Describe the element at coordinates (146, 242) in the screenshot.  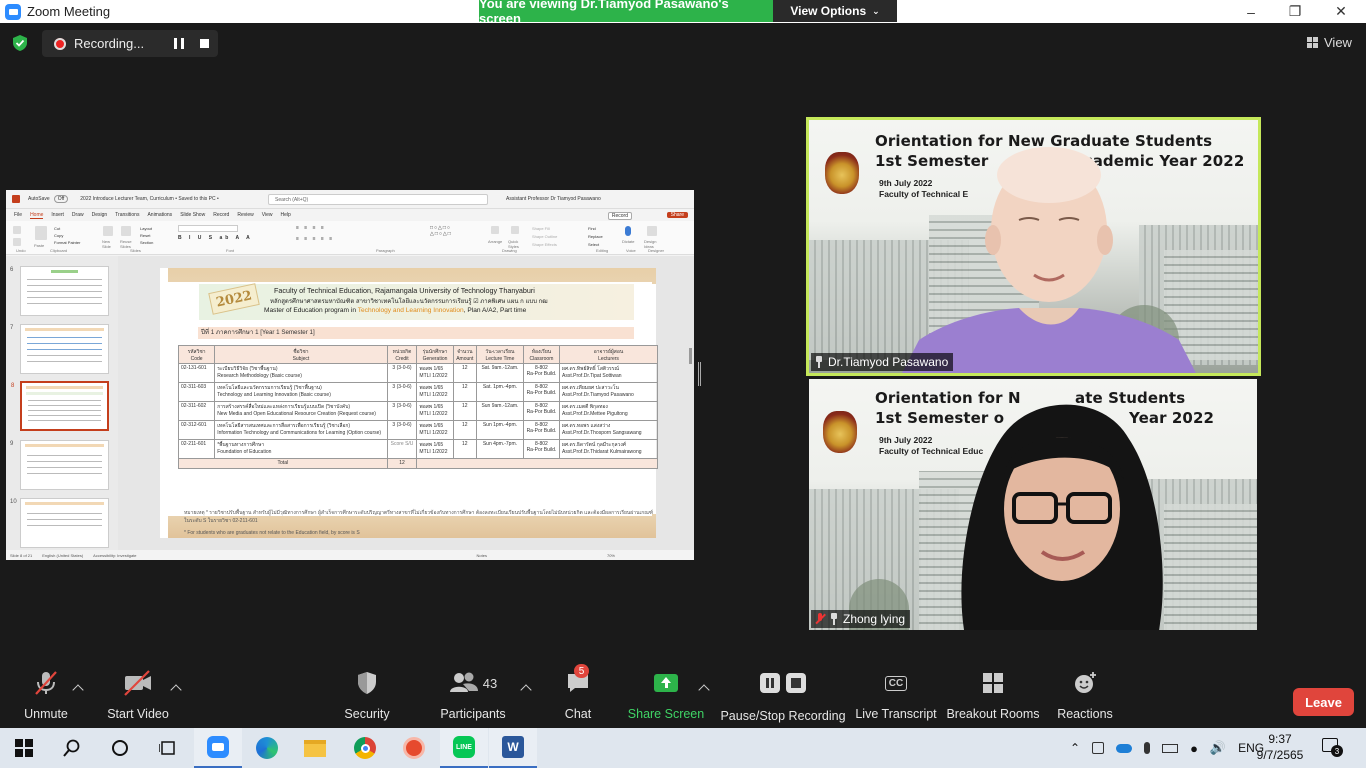
I see `section-button: Section` at that location.